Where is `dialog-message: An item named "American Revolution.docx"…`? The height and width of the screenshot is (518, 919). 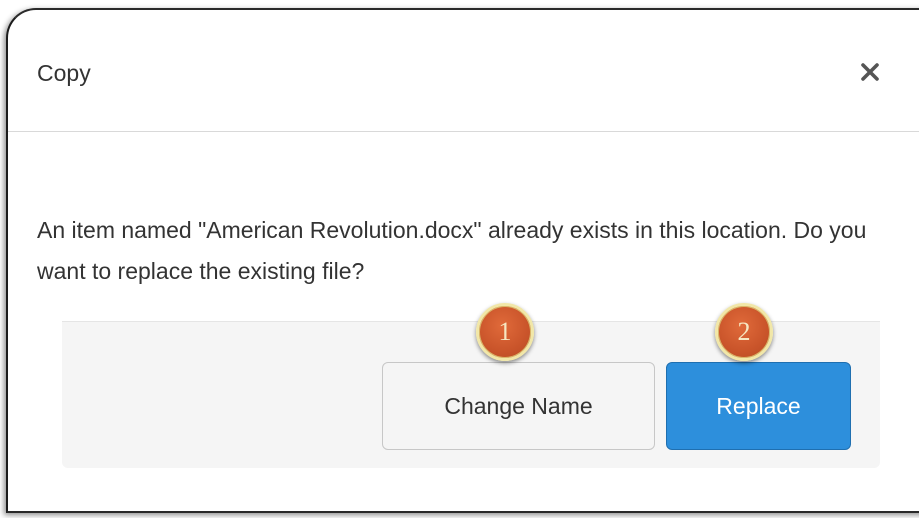 dialog-message: An item named "American Revolution.docx"… is located at coordinates (452, 250).